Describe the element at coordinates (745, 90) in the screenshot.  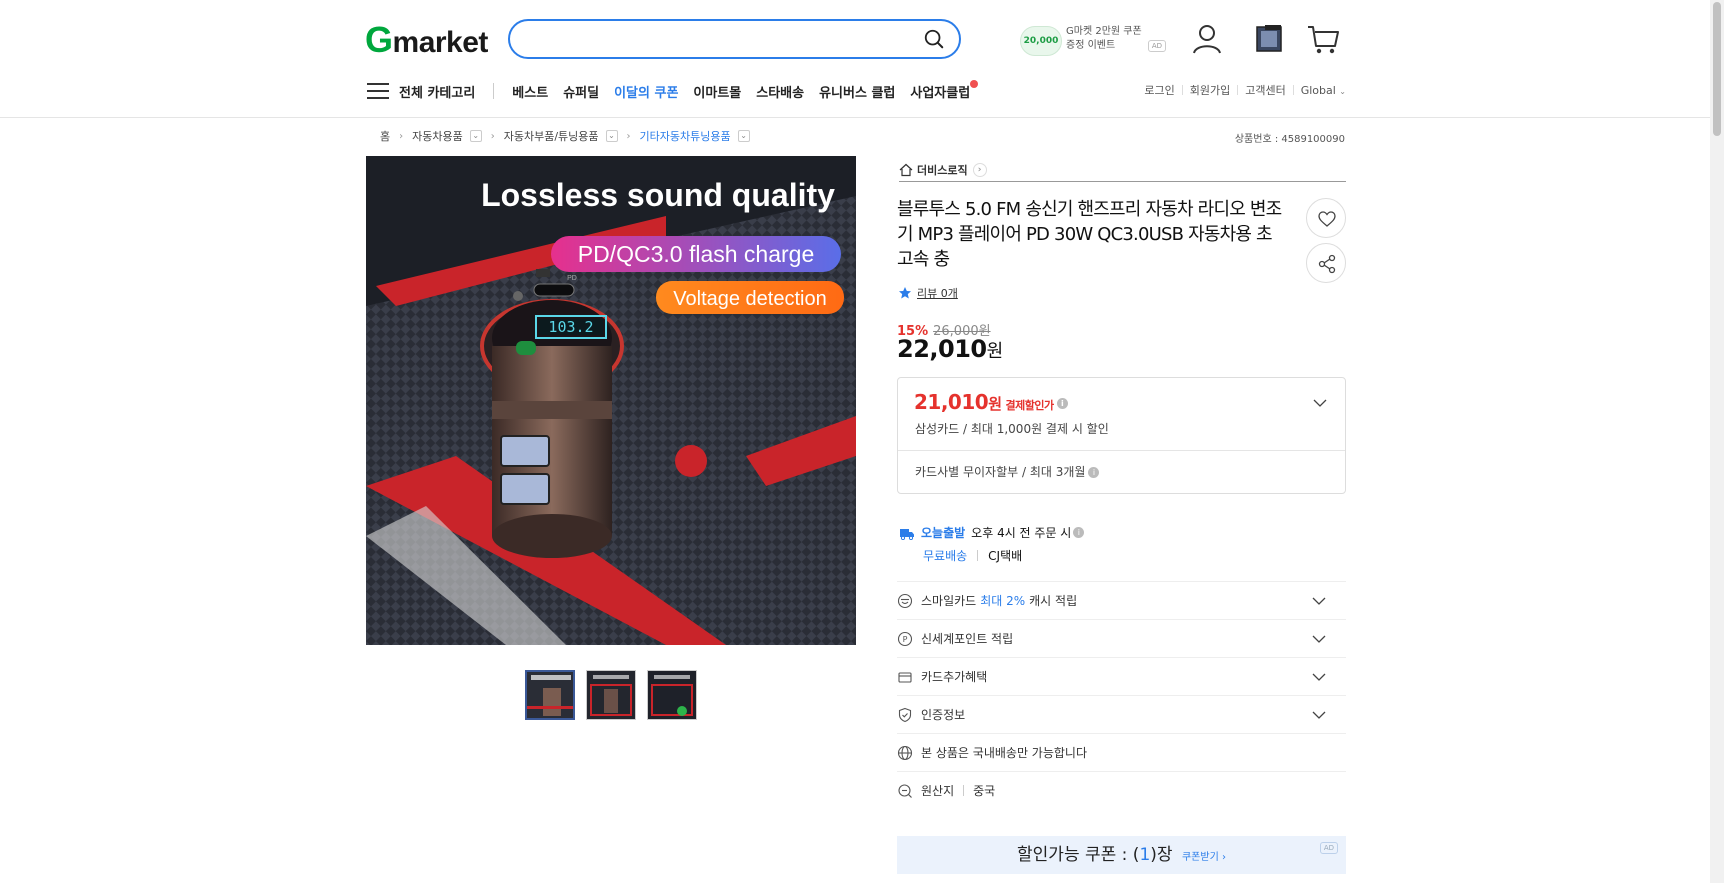
I see `nav-links: 베스트 슈퍼딜 이달의 쿠폰 이마트몰 스타배송 유니버스 클럽 사업자클럽` at that location.